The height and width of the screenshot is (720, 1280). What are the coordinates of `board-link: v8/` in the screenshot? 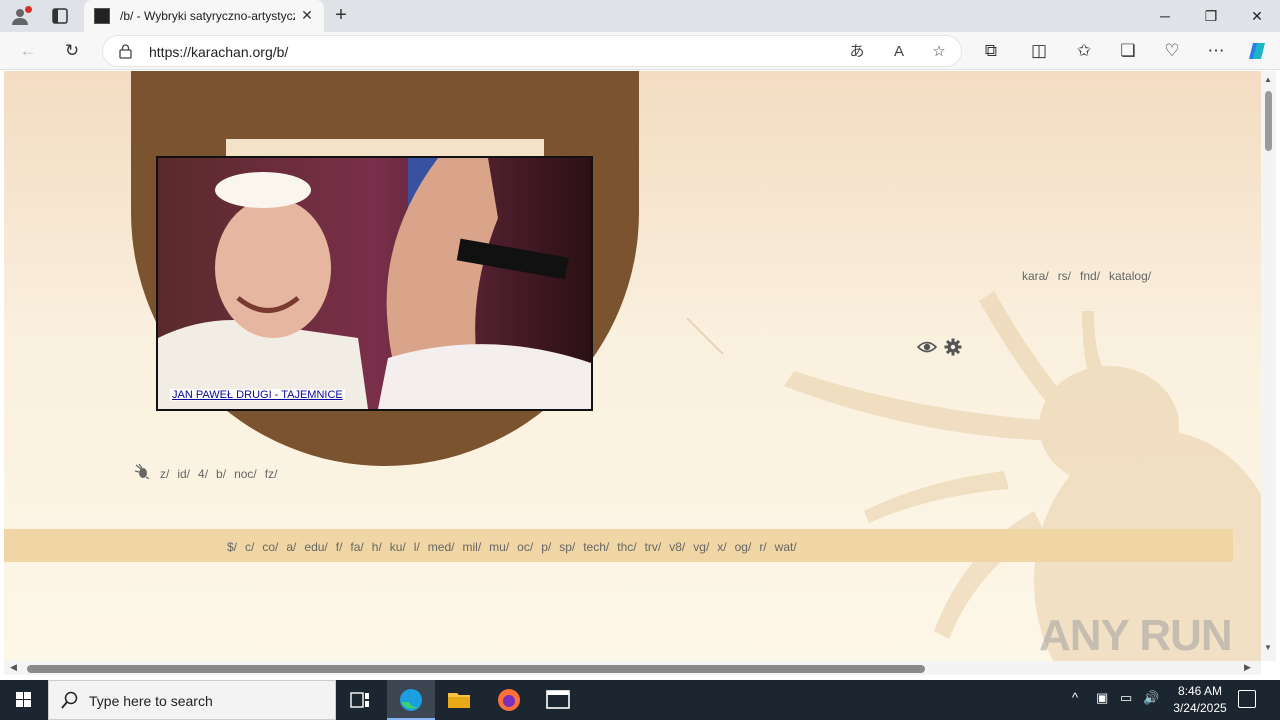 It's located at (677, 547).